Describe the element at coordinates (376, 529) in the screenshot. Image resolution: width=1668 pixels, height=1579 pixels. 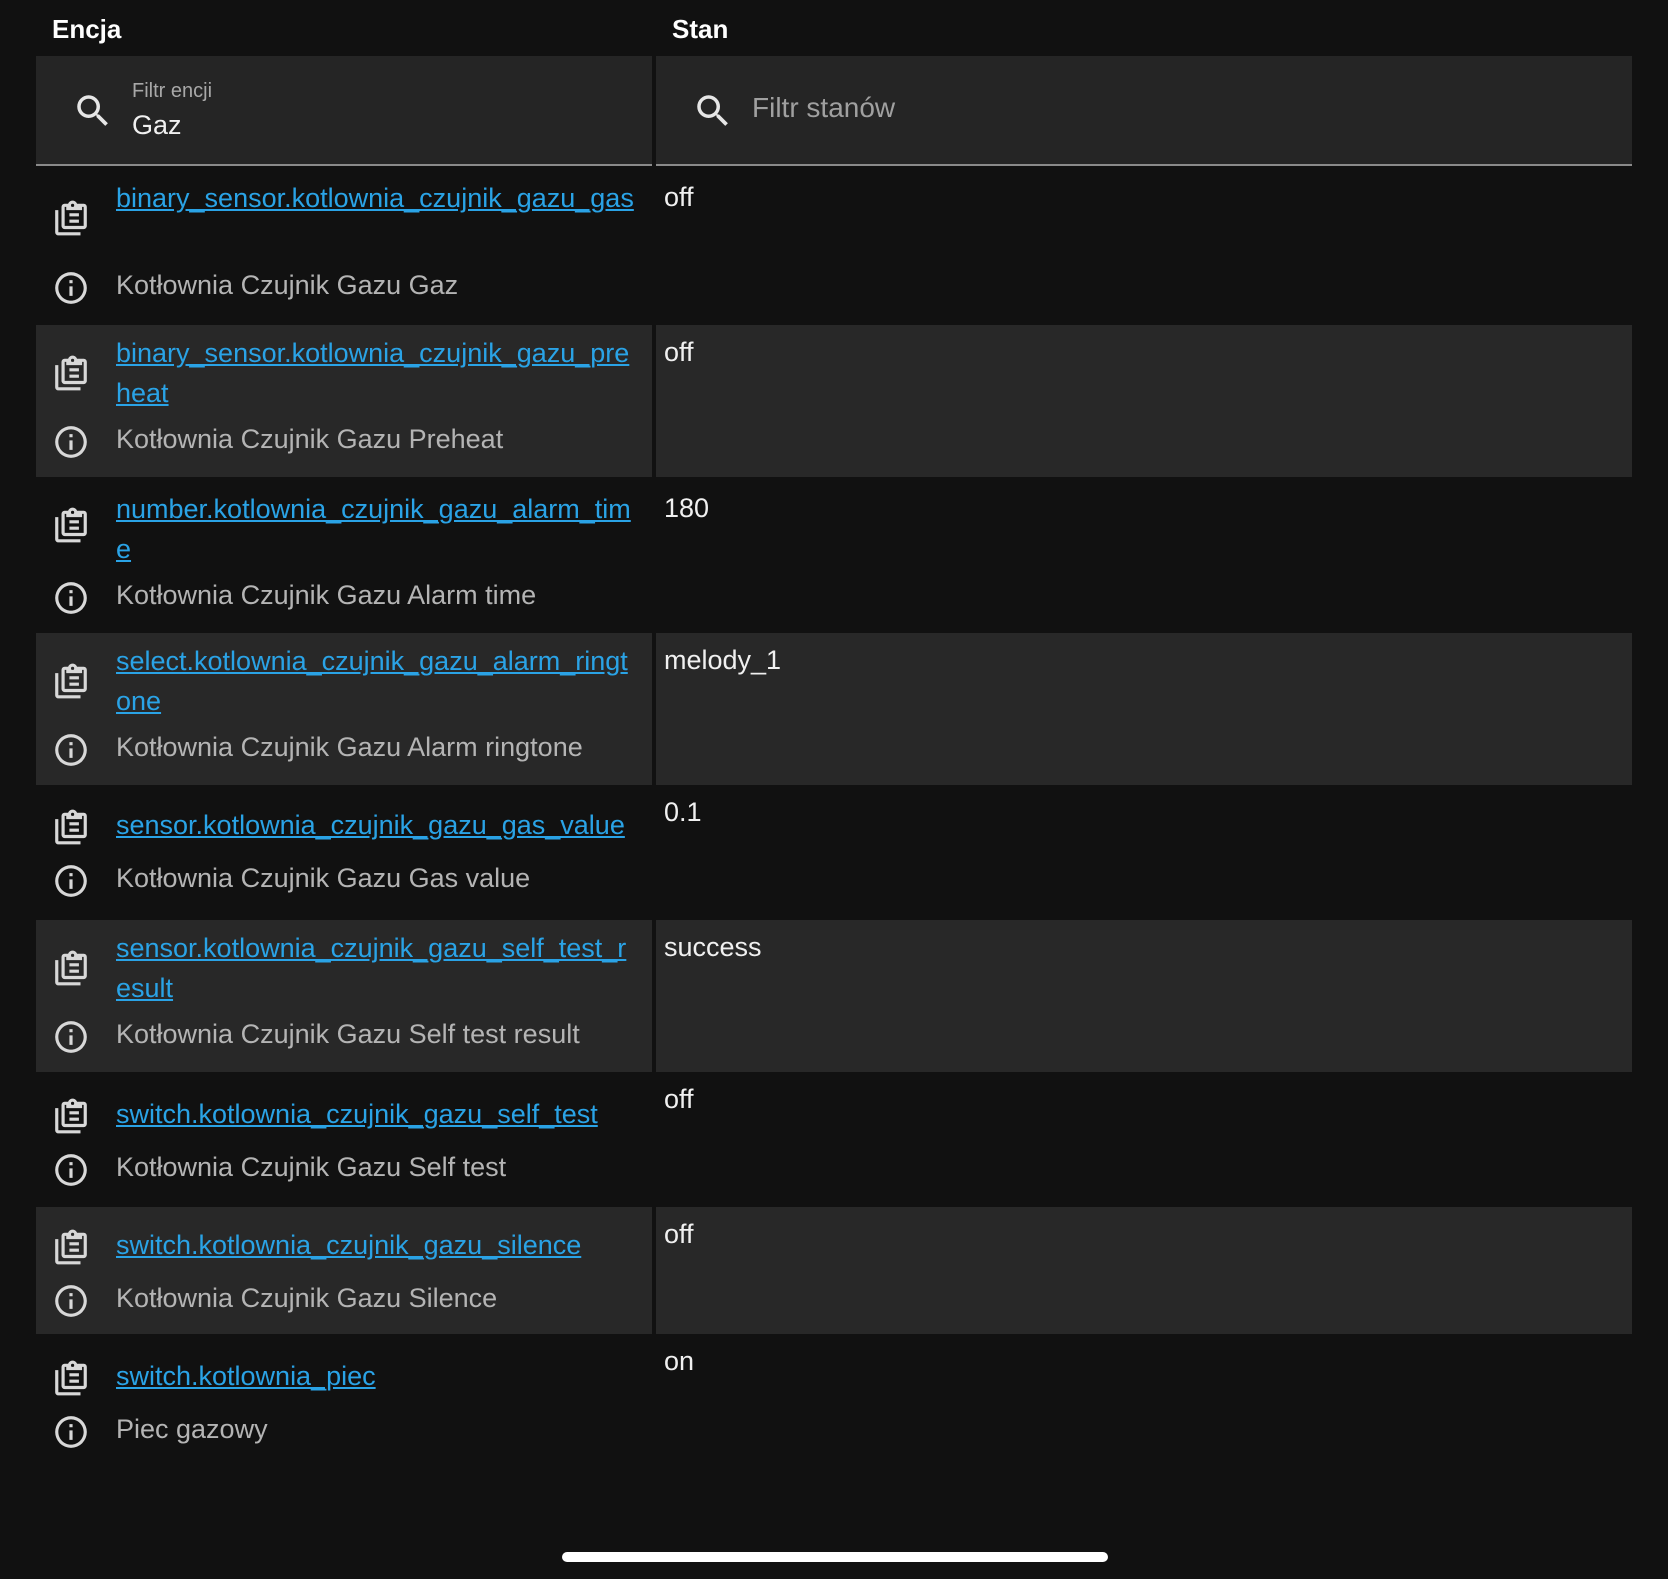
I see `entity-id-link: number.kotlownia_czujnik_gazu_alarm_time` at that location.